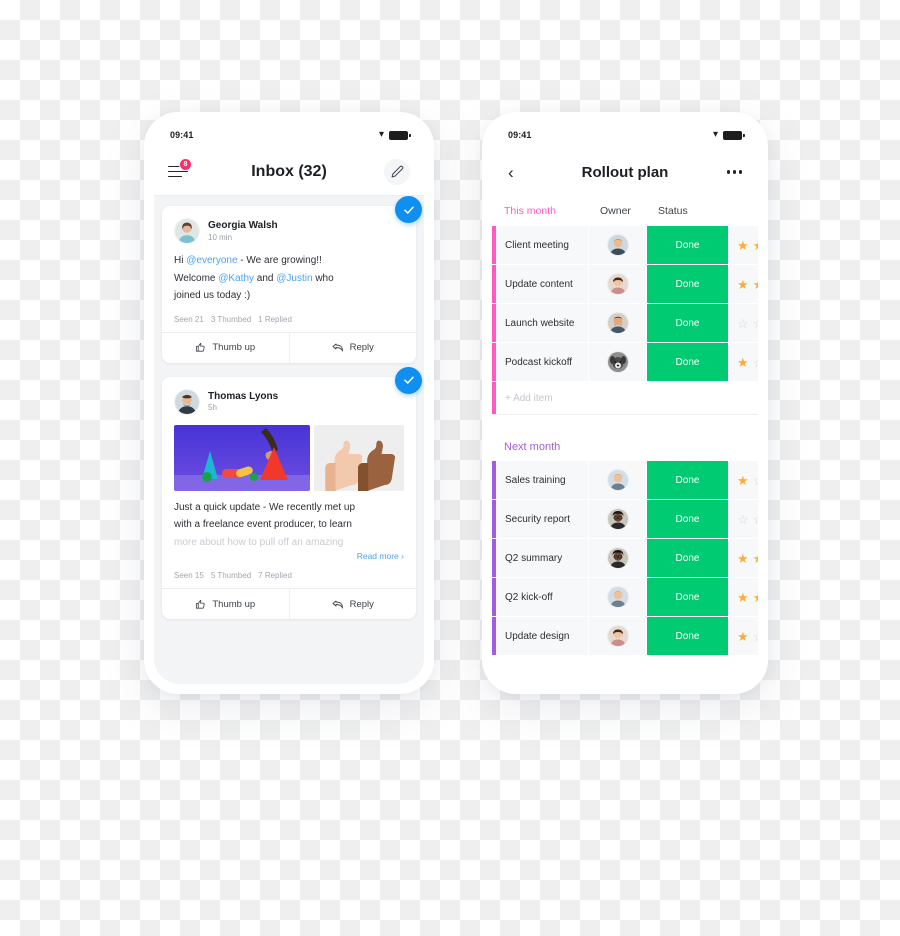 The width and height of the screenshot is (900, 936). Describe the element at coordinates (236, 278) in the screenshot. I see `mention-link: @Kathy` at that location.